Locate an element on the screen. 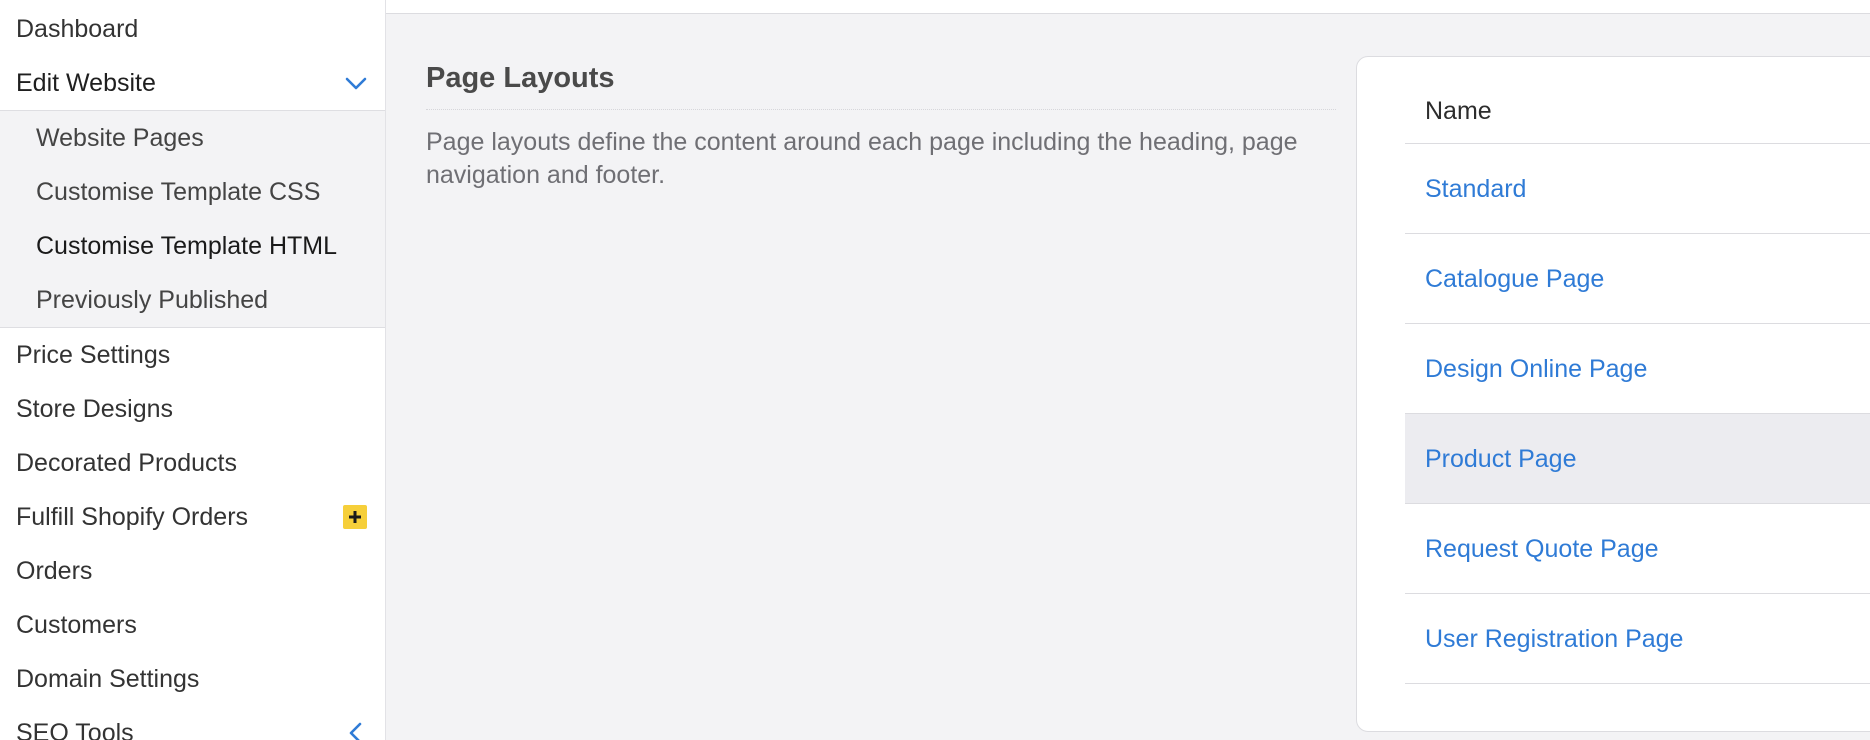 This screenshot has height=740, width=1870. table-row: Request Quote Page is located at coordinates (1637, 549).